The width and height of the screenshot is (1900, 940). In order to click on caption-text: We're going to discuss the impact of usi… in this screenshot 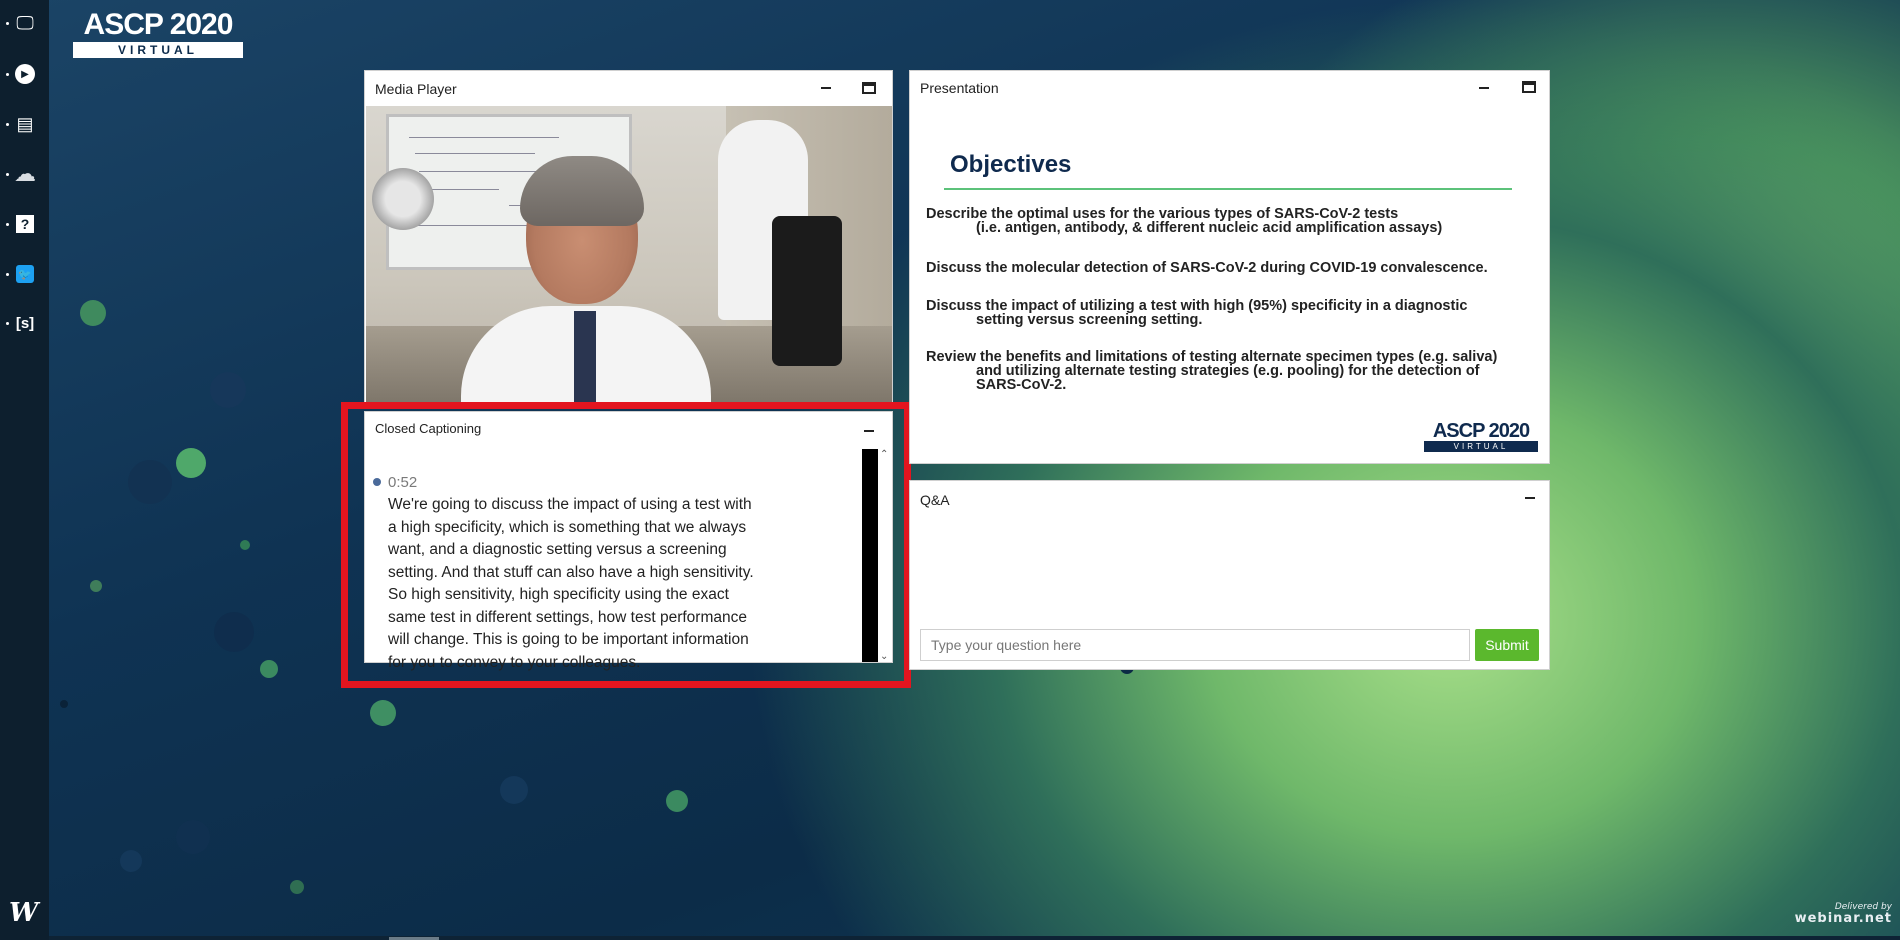, I will do `click(571, 583)`.